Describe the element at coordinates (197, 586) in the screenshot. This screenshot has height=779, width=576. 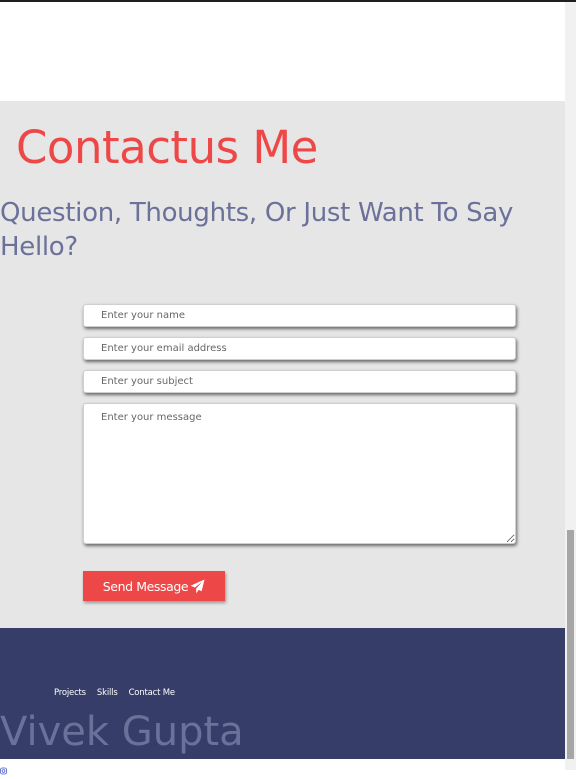
I see `paper-plane-icon` at that location.